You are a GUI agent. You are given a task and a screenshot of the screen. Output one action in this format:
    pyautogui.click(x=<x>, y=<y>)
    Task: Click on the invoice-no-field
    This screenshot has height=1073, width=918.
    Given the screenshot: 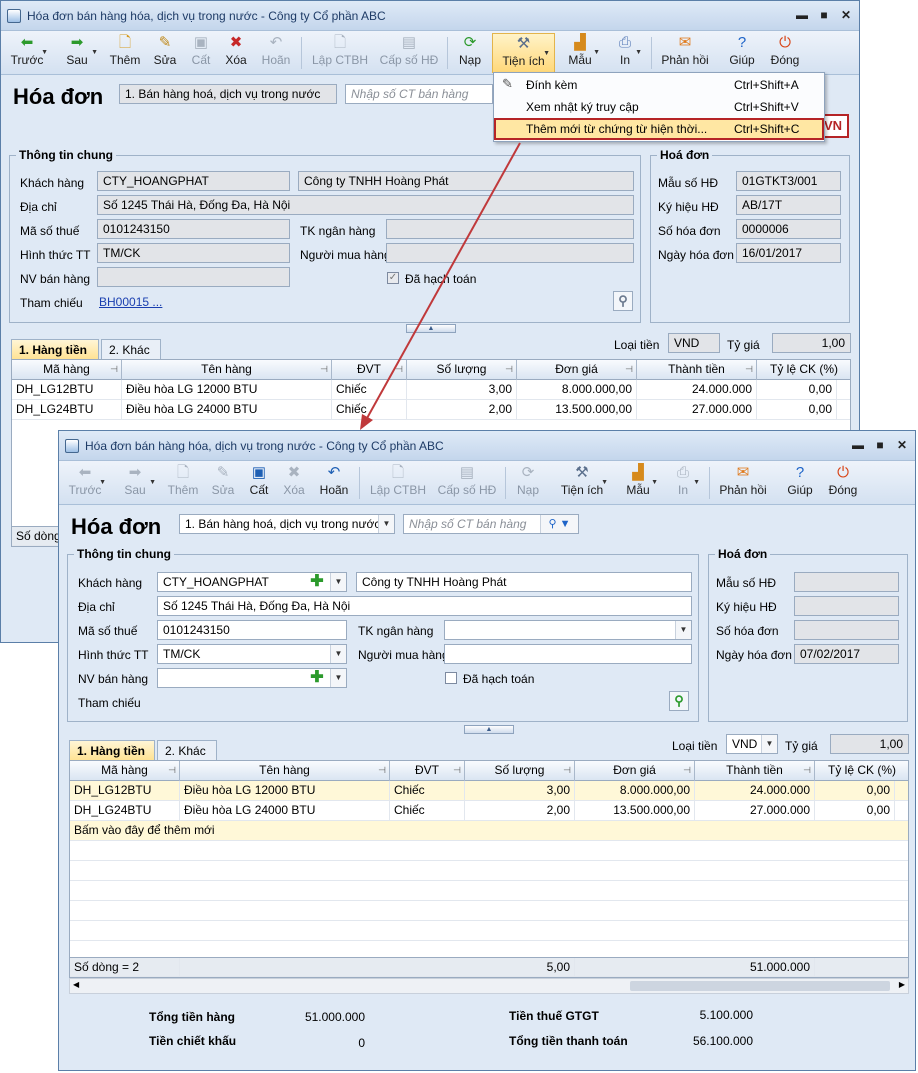 What is the action you would take?
    pyautogui.click(x=846, y=630)
    